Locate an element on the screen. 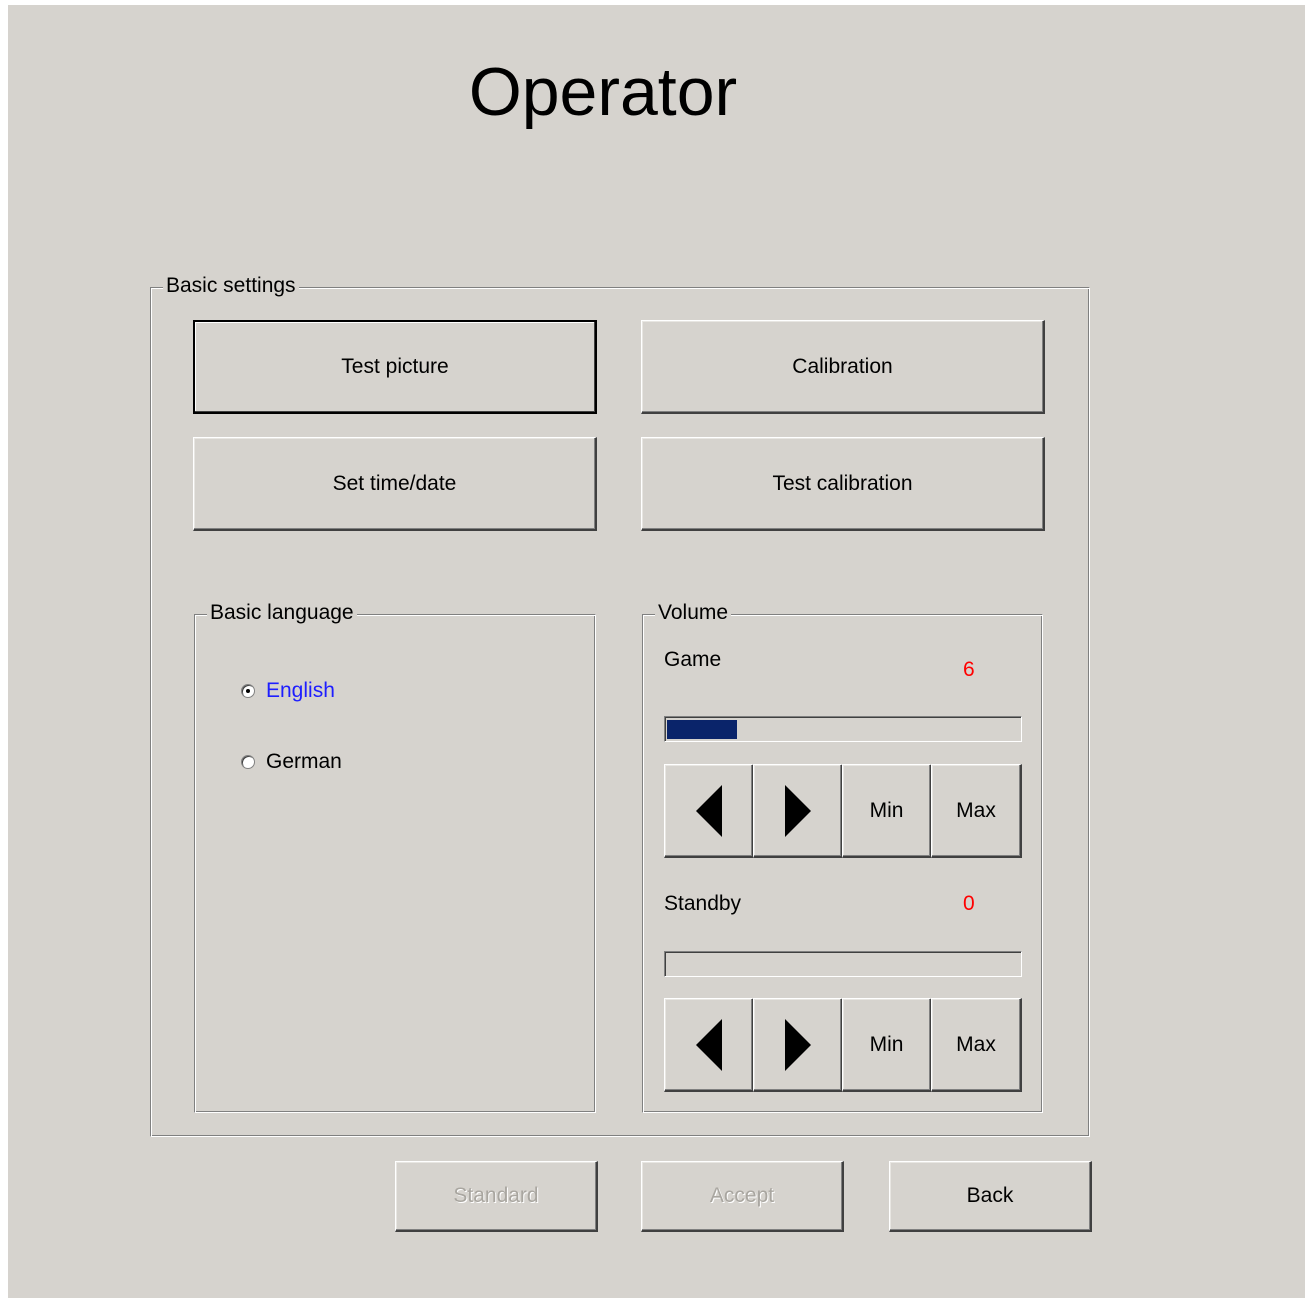  game-min-label: Min is located at coordinates (886, 810).